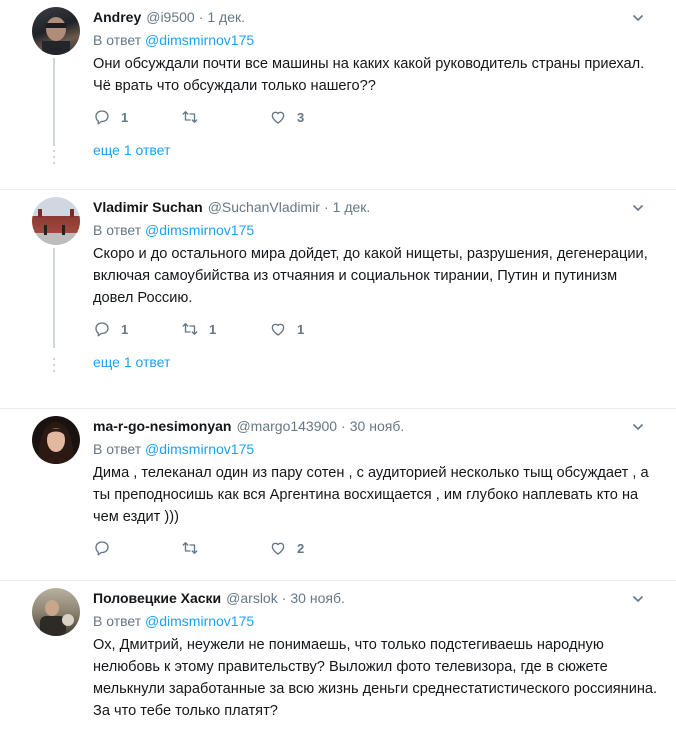 Image resolution: width=676 pixels, height=736 pixels. What do you see at coordinates (170, 17) in the screenshot?
I see `author-handle: @i9500` at bounding box center [170, 17].